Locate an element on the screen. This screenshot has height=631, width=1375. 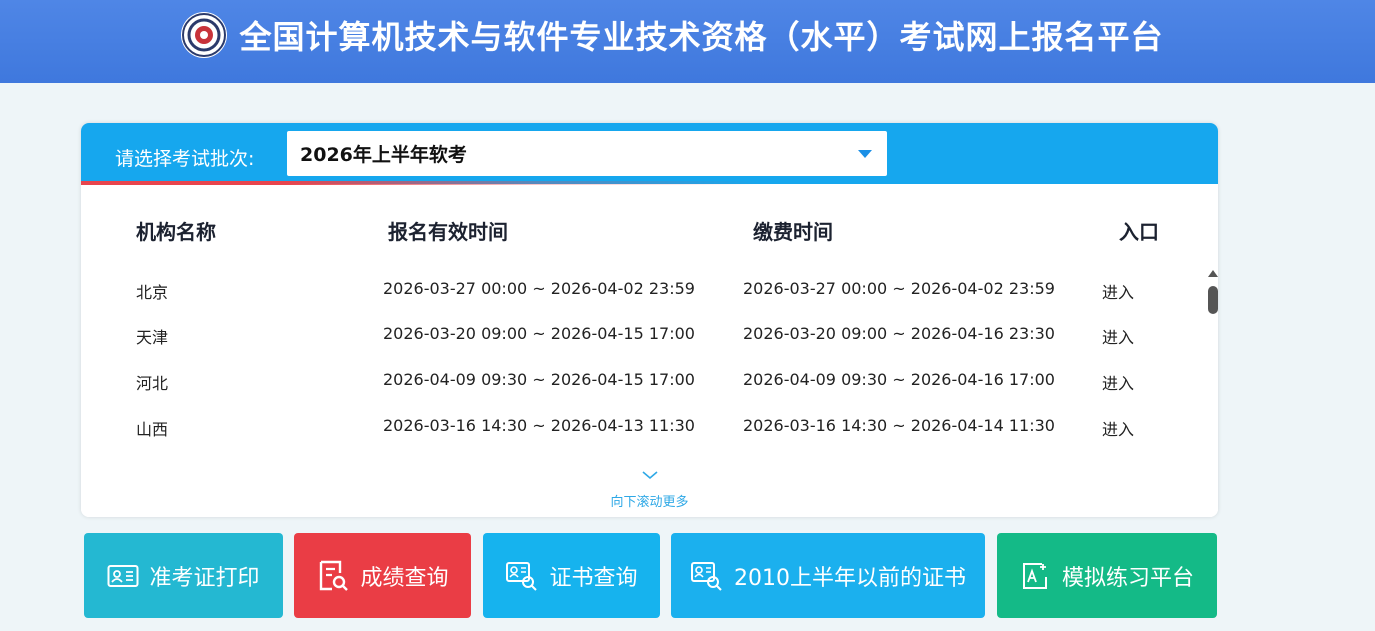
batch-label: 请选择考试批次: is located at coordinates (185, 159).